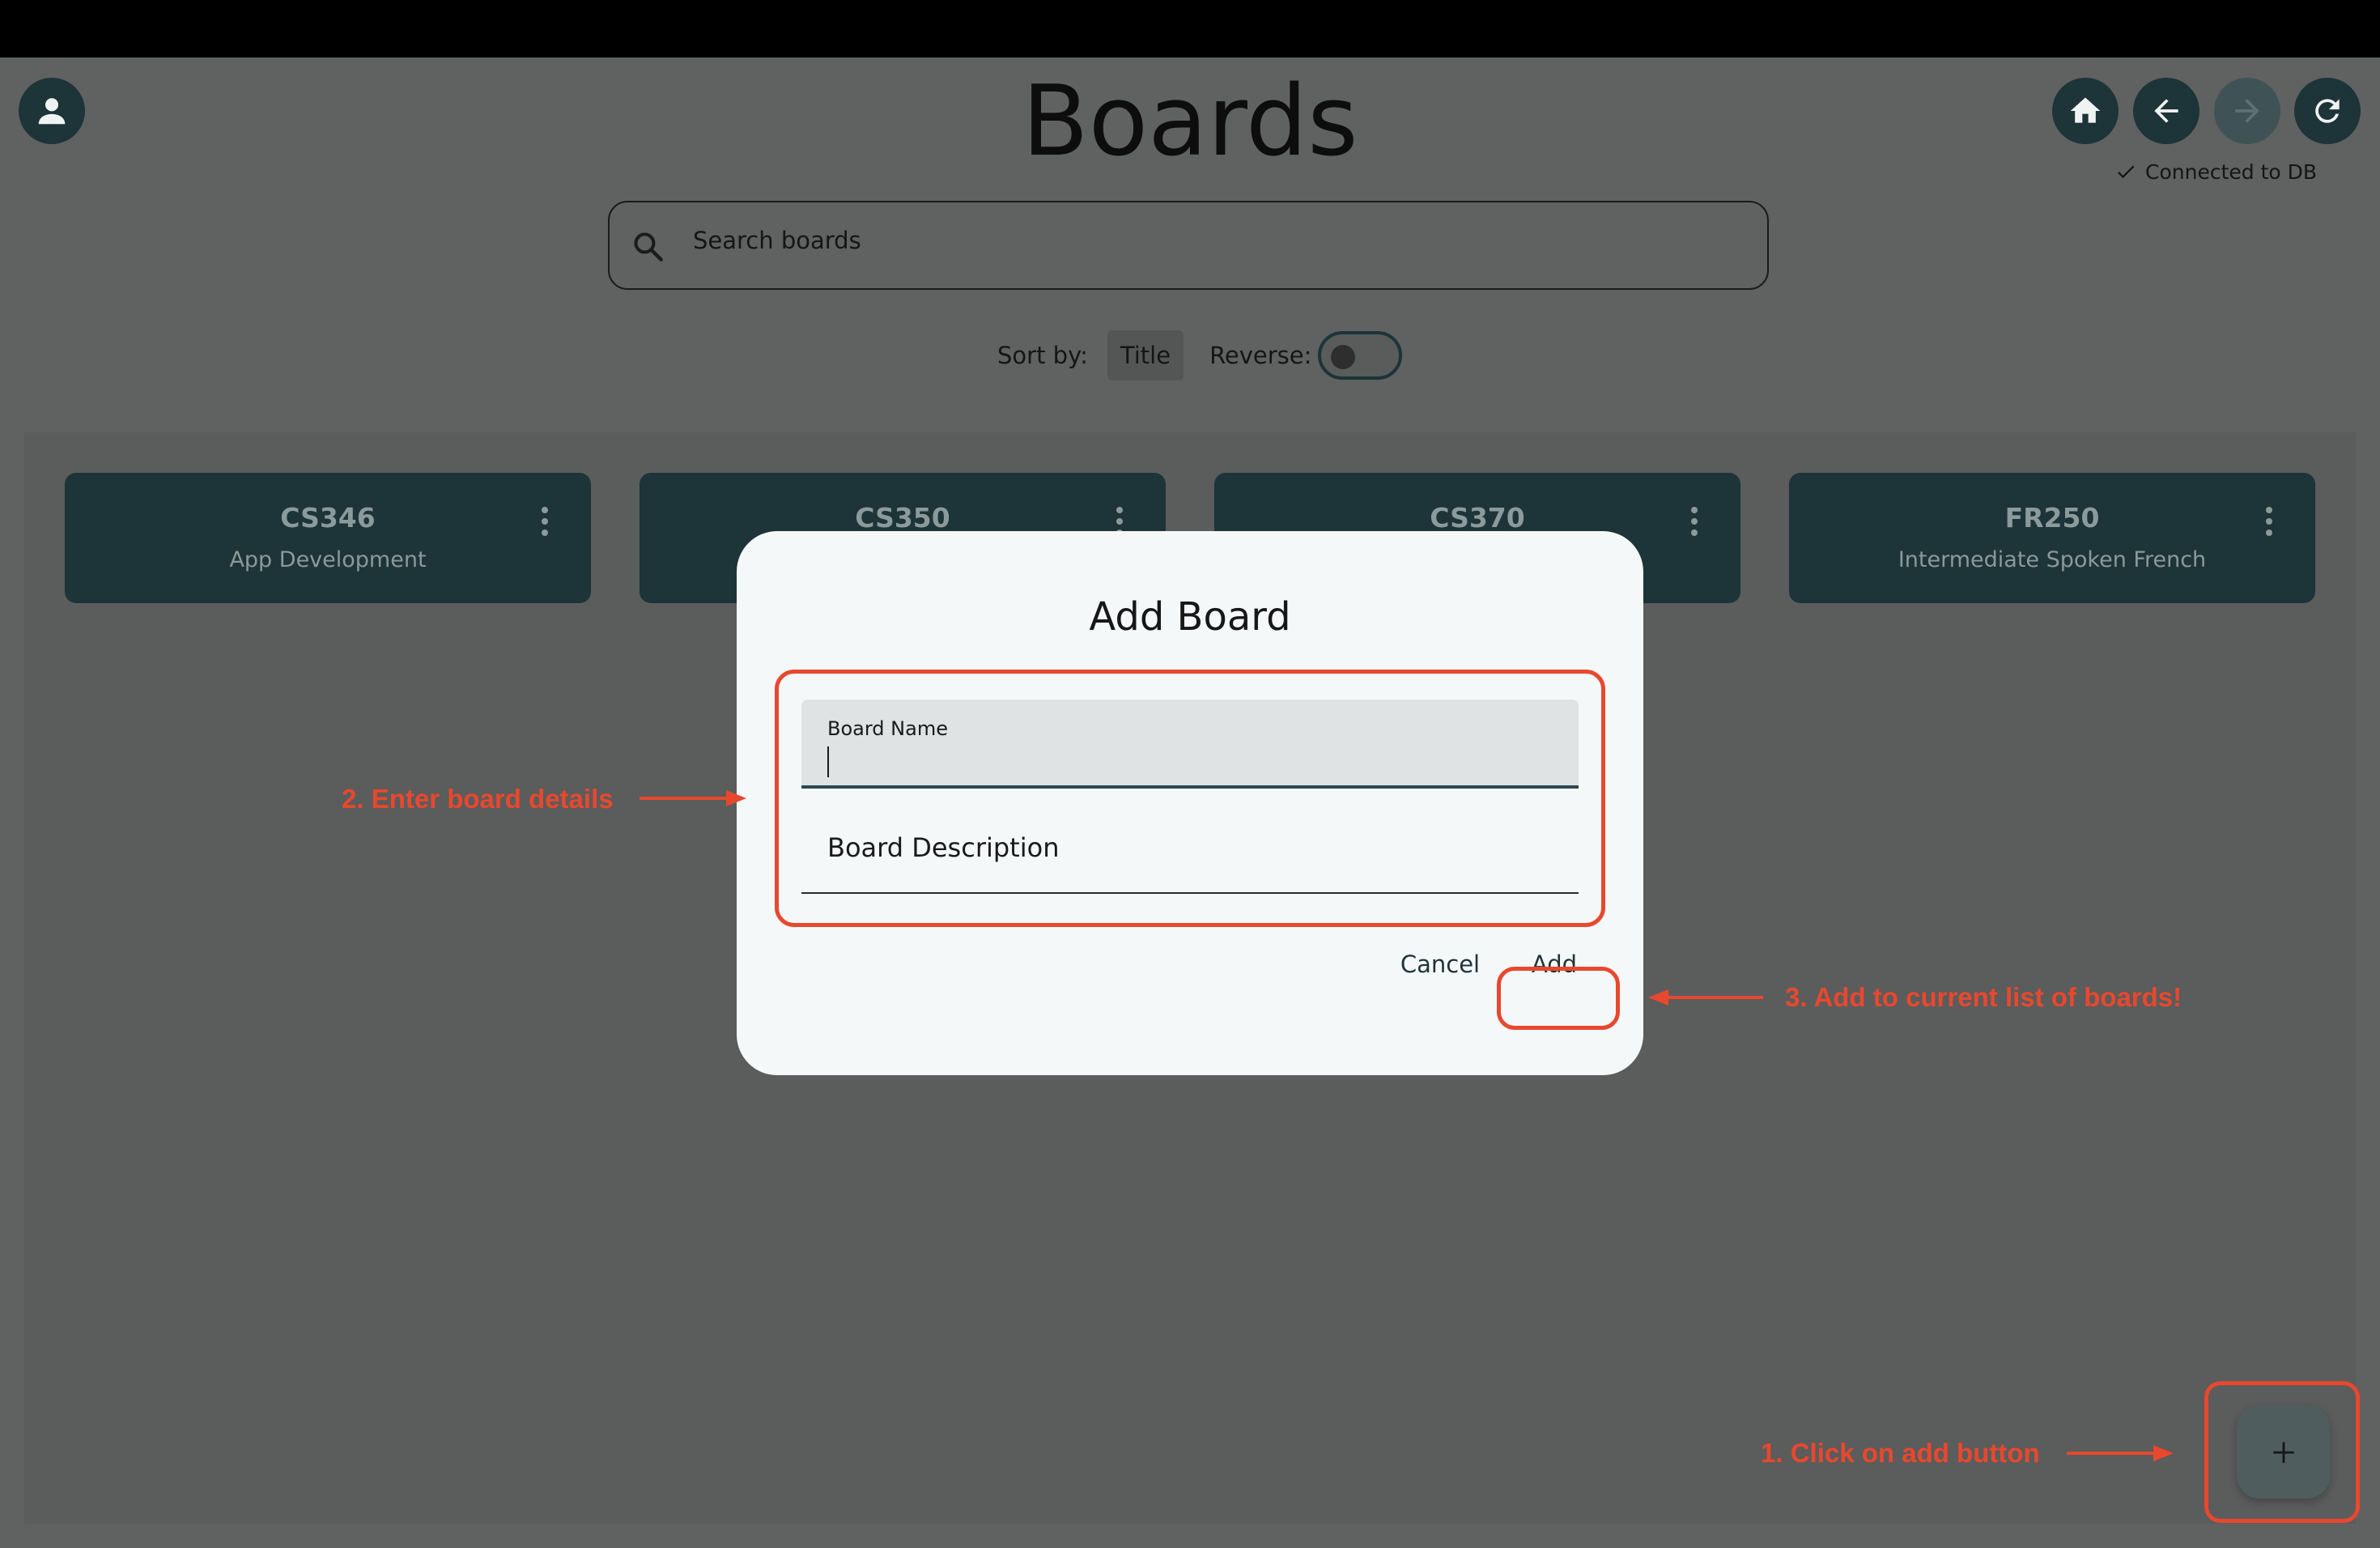  Describe the element at coordinates (777, 240) in the screenshot. I see `search-placeholder: Search boards` at that location.